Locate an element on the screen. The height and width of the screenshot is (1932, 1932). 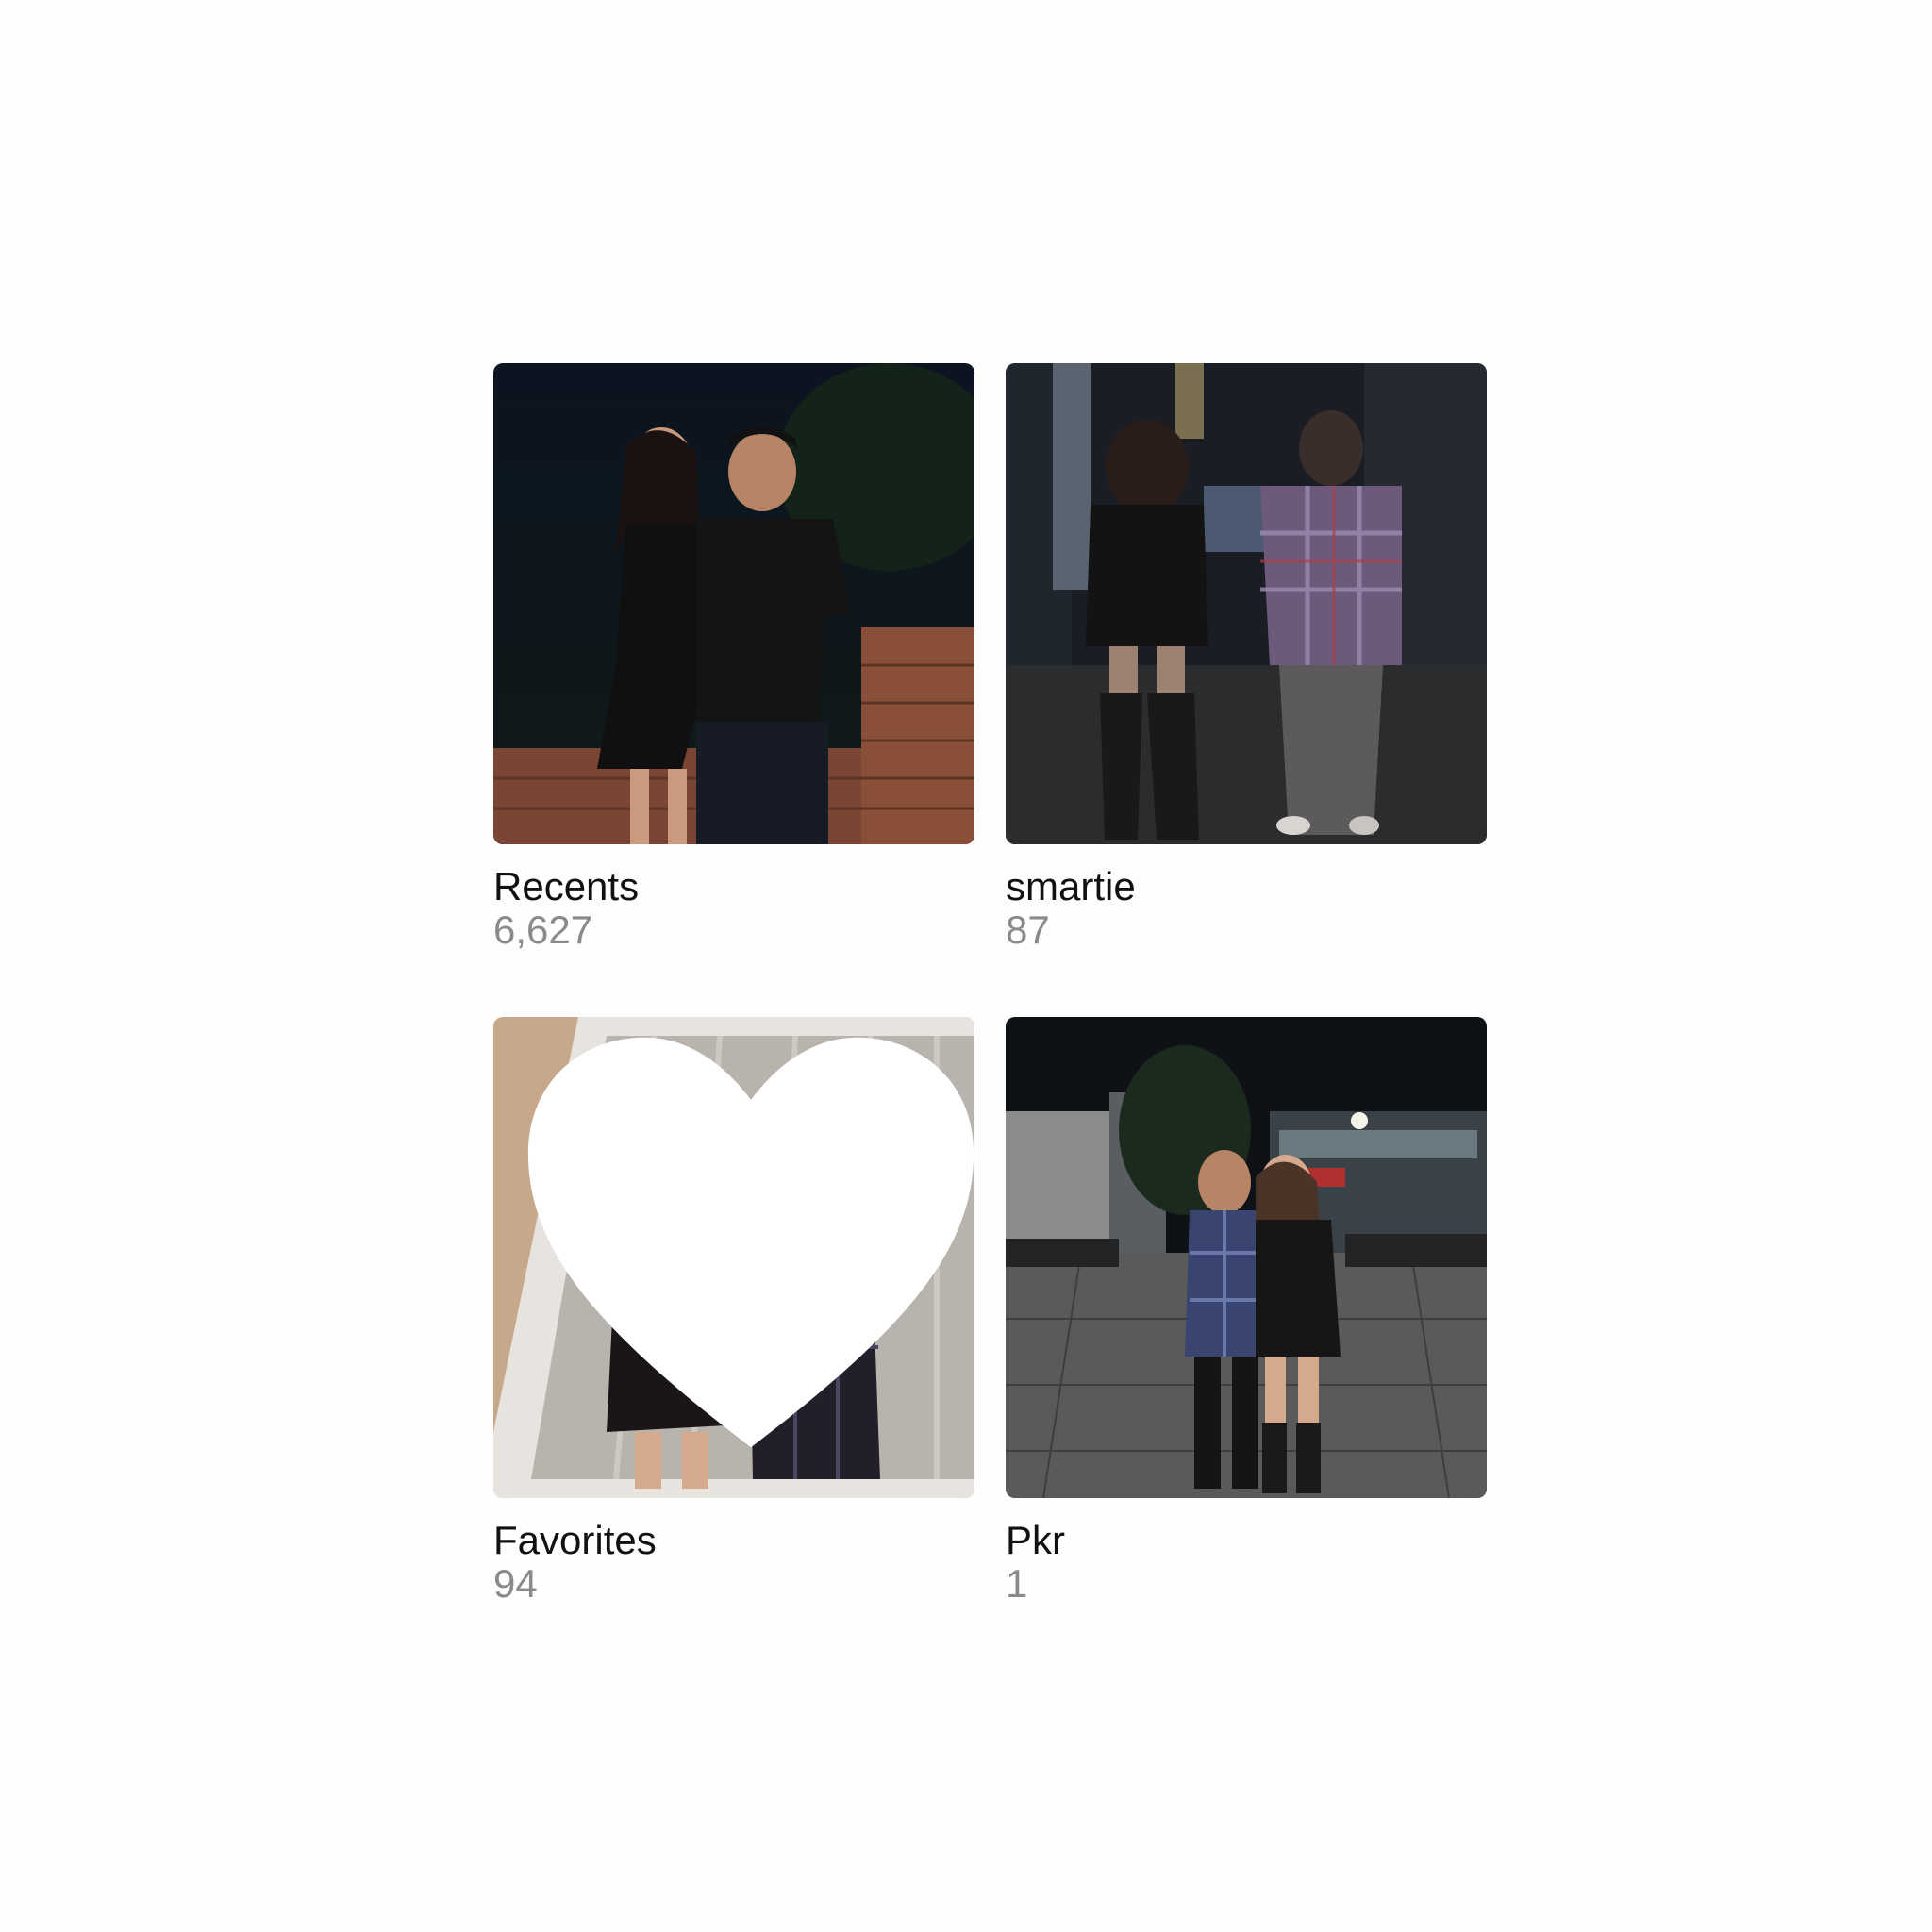
album-pkr: Pkr 1 is located at coordinates (1246, 1312).